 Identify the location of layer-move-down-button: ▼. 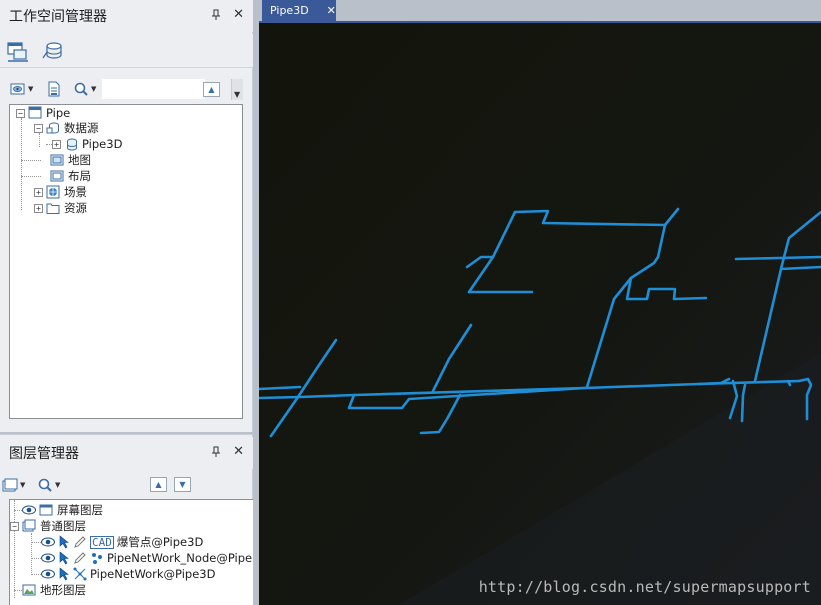
(182, 484).